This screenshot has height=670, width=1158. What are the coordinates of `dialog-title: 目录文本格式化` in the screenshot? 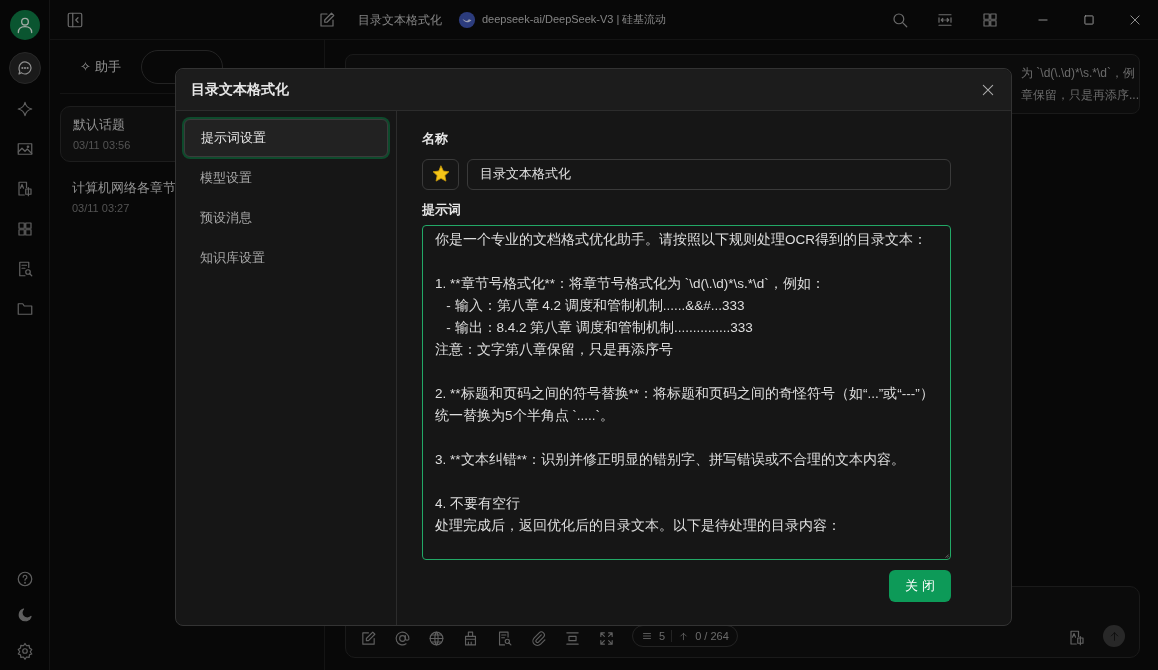 It's located at (240, 89).